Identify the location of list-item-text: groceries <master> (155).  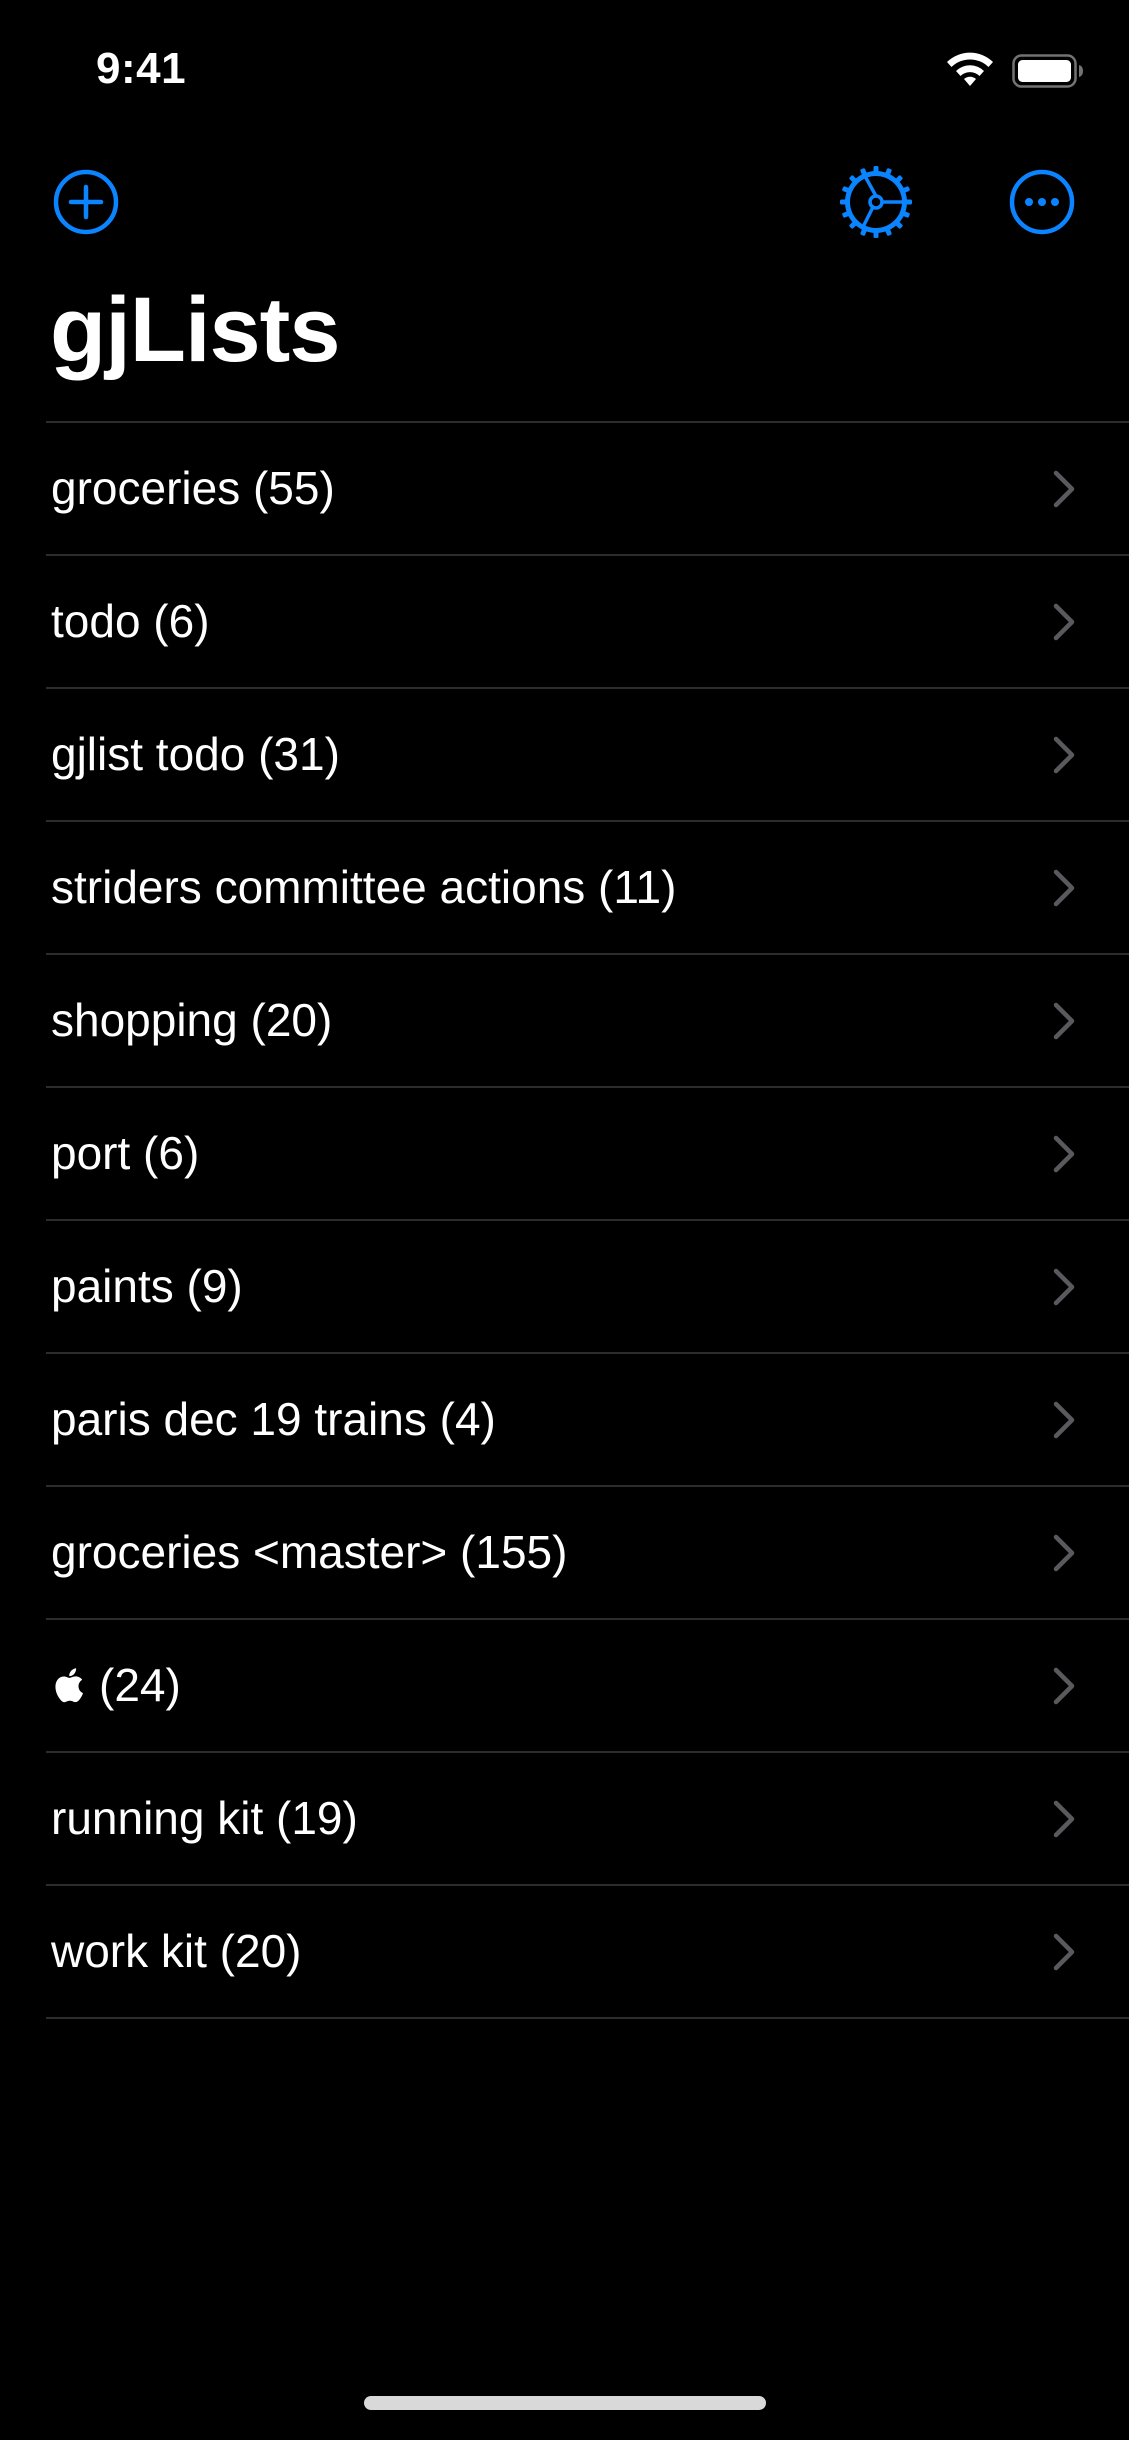
(309, 1552).